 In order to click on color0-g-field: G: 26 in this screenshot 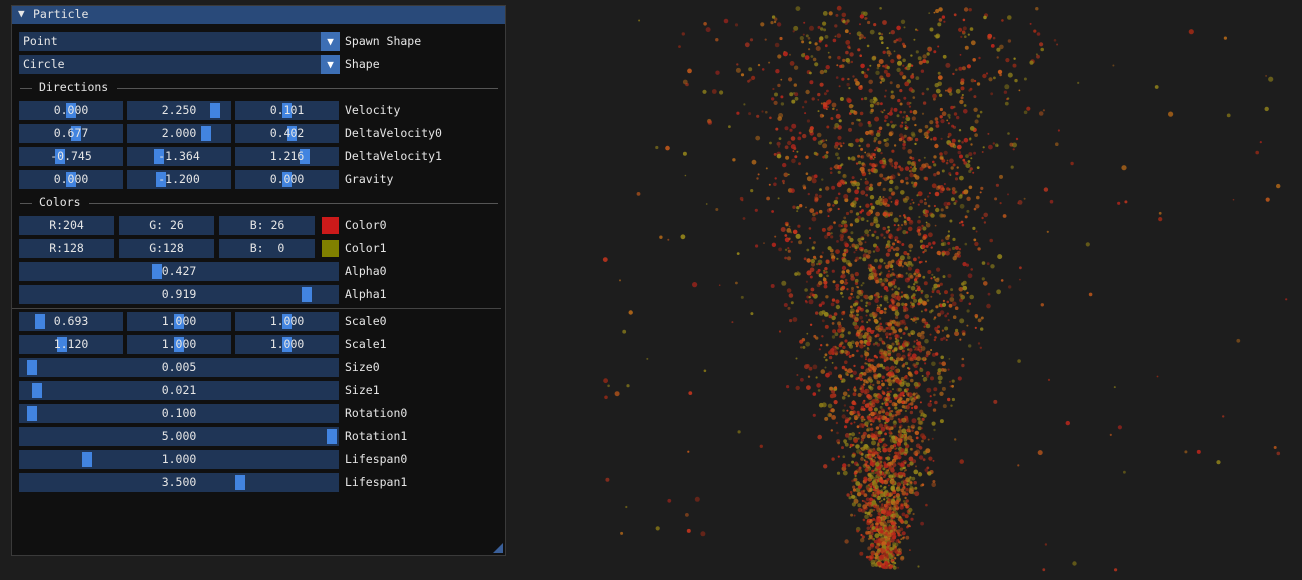, I will do `click(166, 225)`.